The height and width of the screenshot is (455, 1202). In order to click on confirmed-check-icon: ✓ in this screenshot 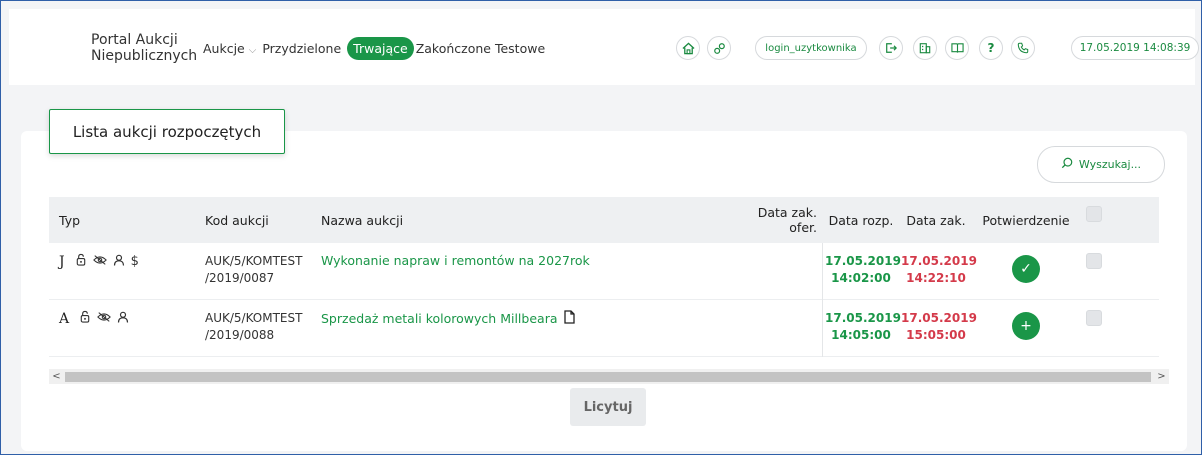, I will do `click(1026, 269)`.